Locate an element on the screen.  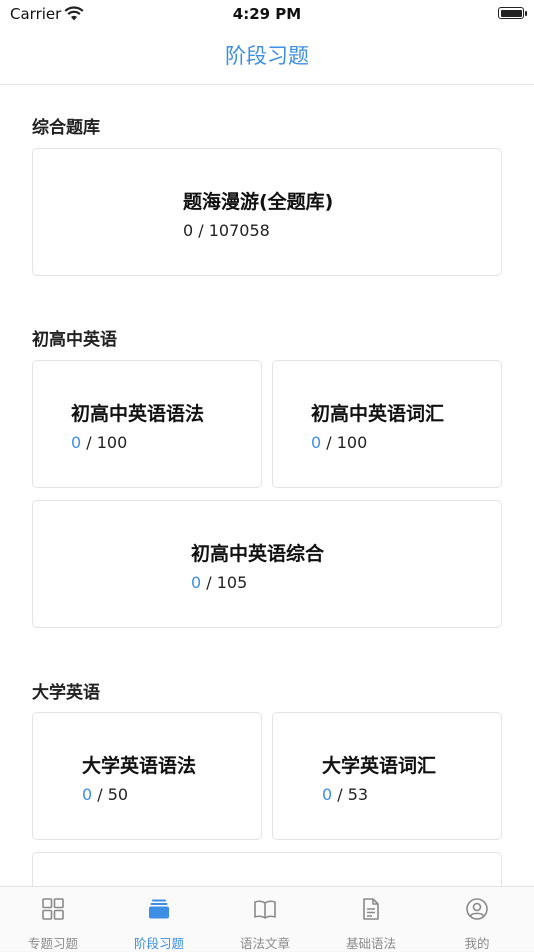
card-title: 题海漫游(全题库) is located at coordinates (258, 202).